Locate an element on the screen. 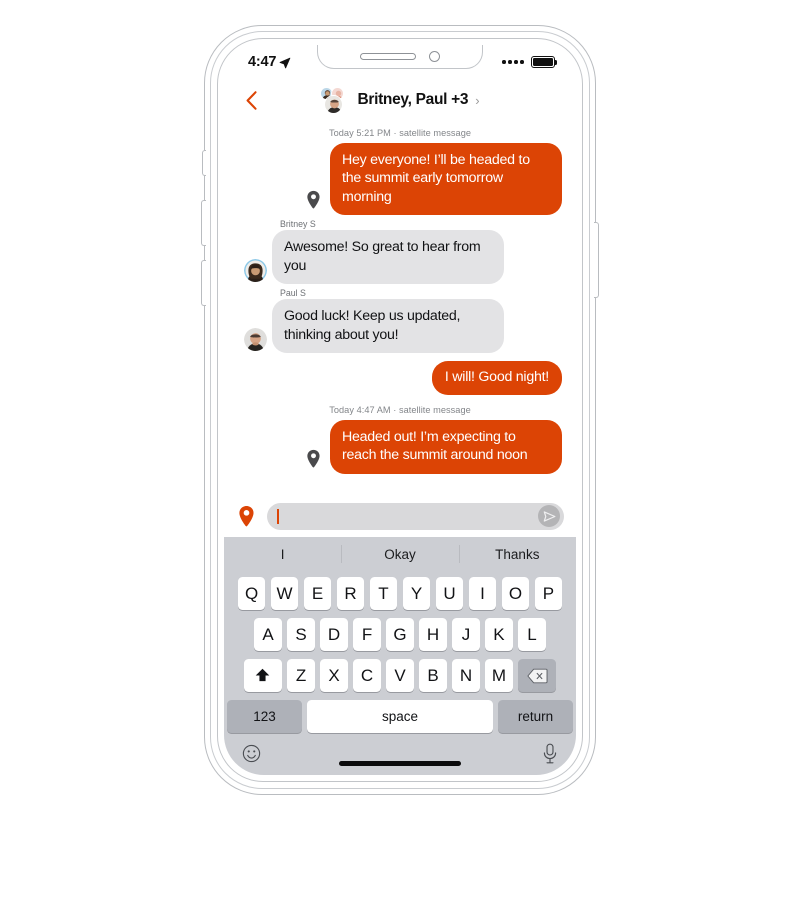 This screenshot has height=900, width=800. key-x: X is located at coordinates (334, 675).